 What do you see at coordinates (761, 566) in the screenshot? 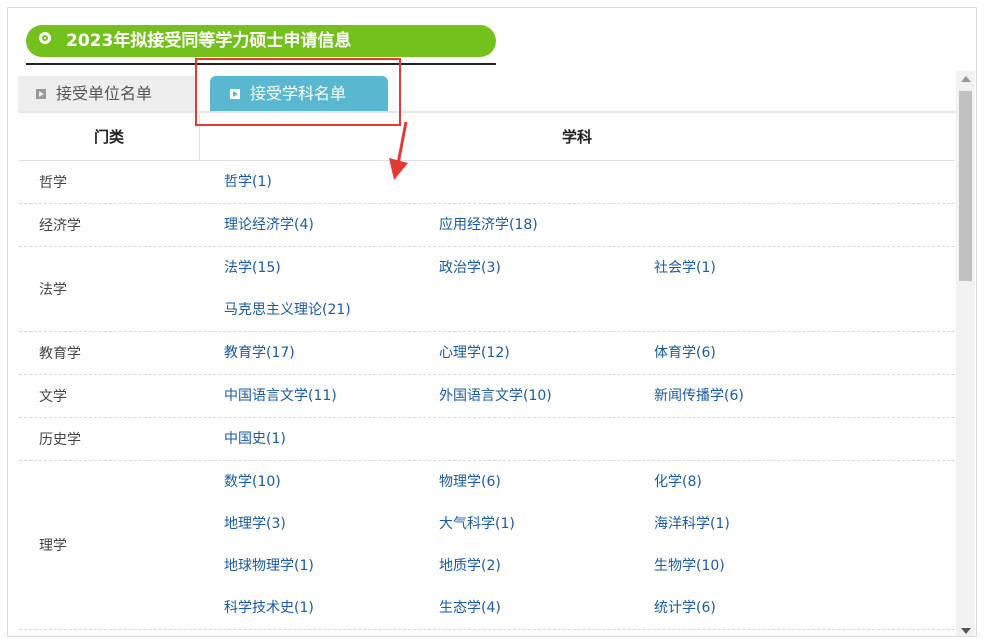
I see `subject-link: 生物学(10)` at bounding box center [761, 566].